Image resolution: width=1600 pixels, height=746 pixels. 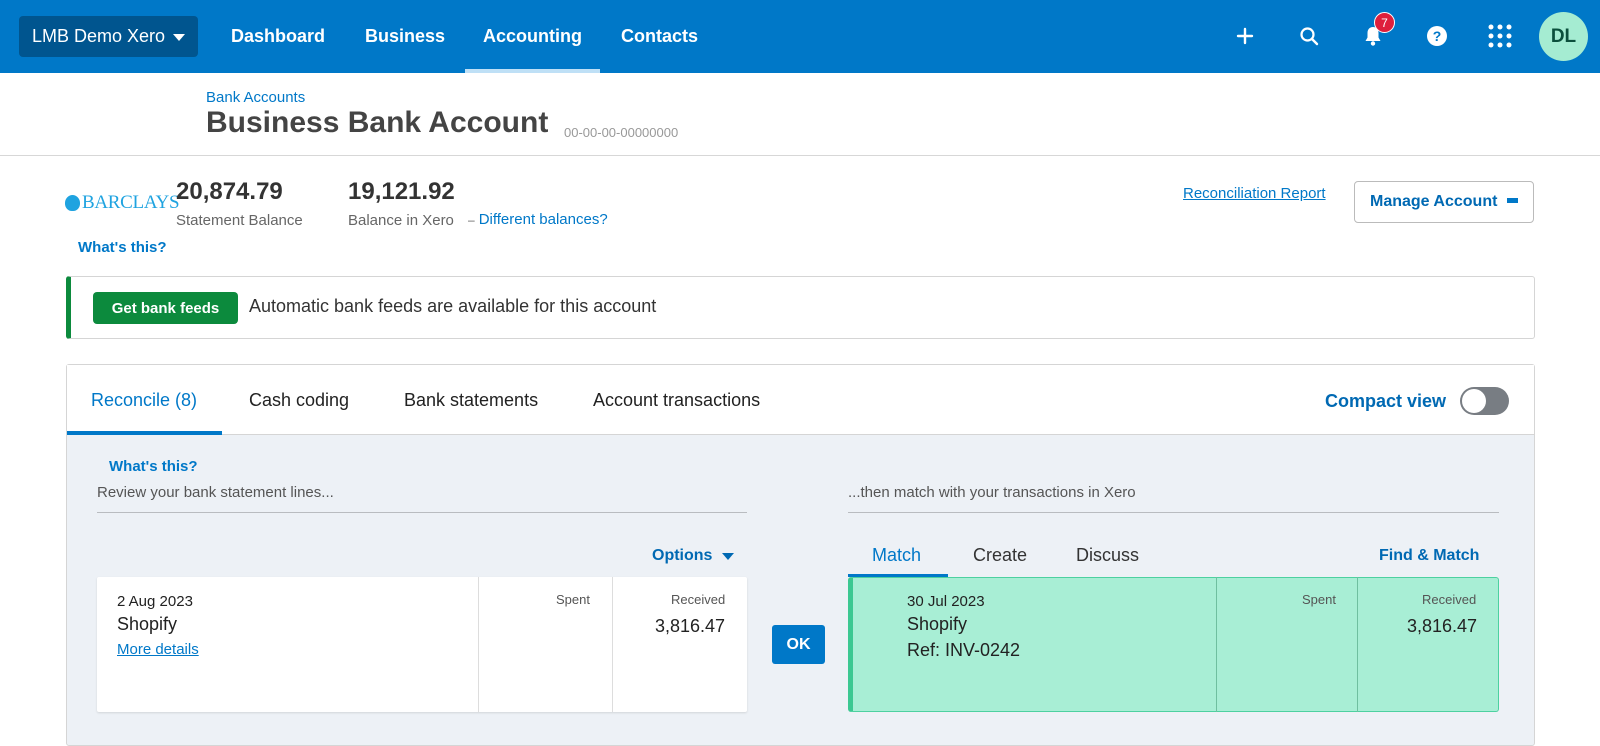 What do you see at coordinates (153, 466) in the screenshot?
I see `reconcile-whats-this-link: What's this?` at bounding box center [153, 466].